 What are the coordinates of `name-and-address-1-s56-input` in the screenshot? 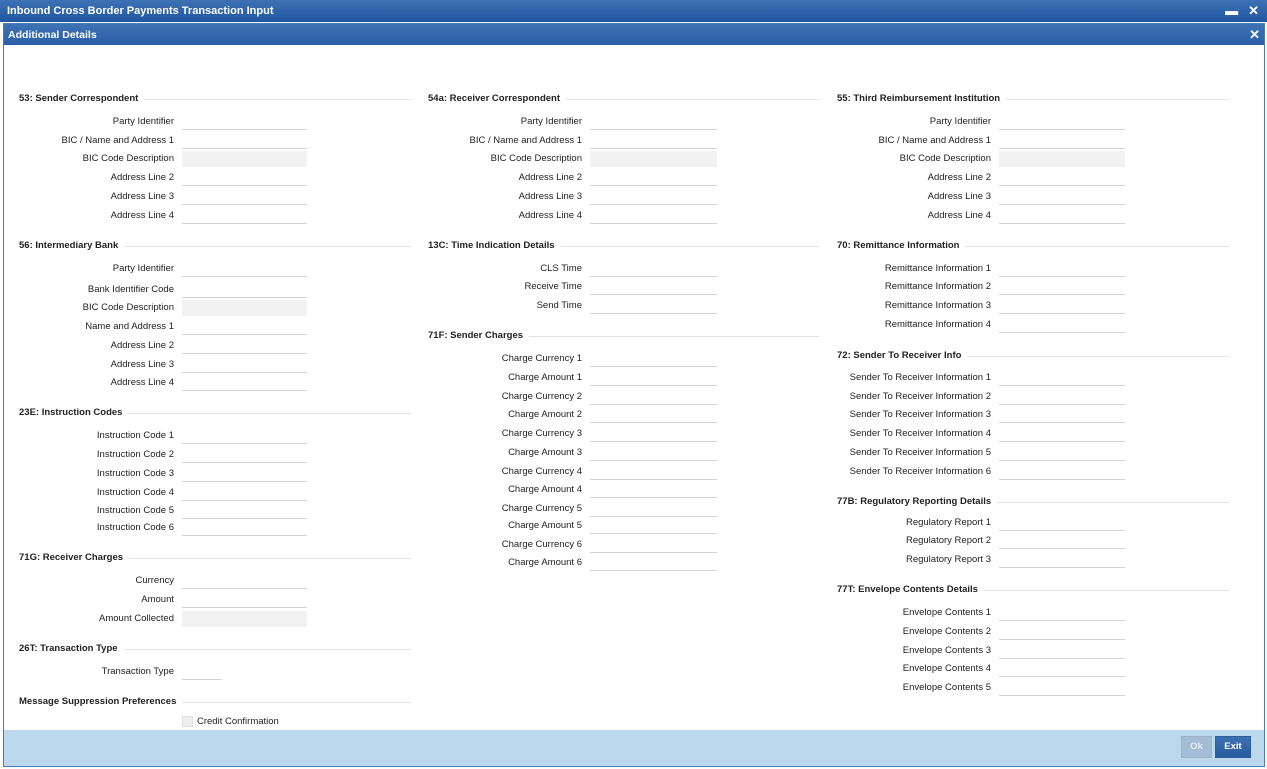 It's located at (244, 327).